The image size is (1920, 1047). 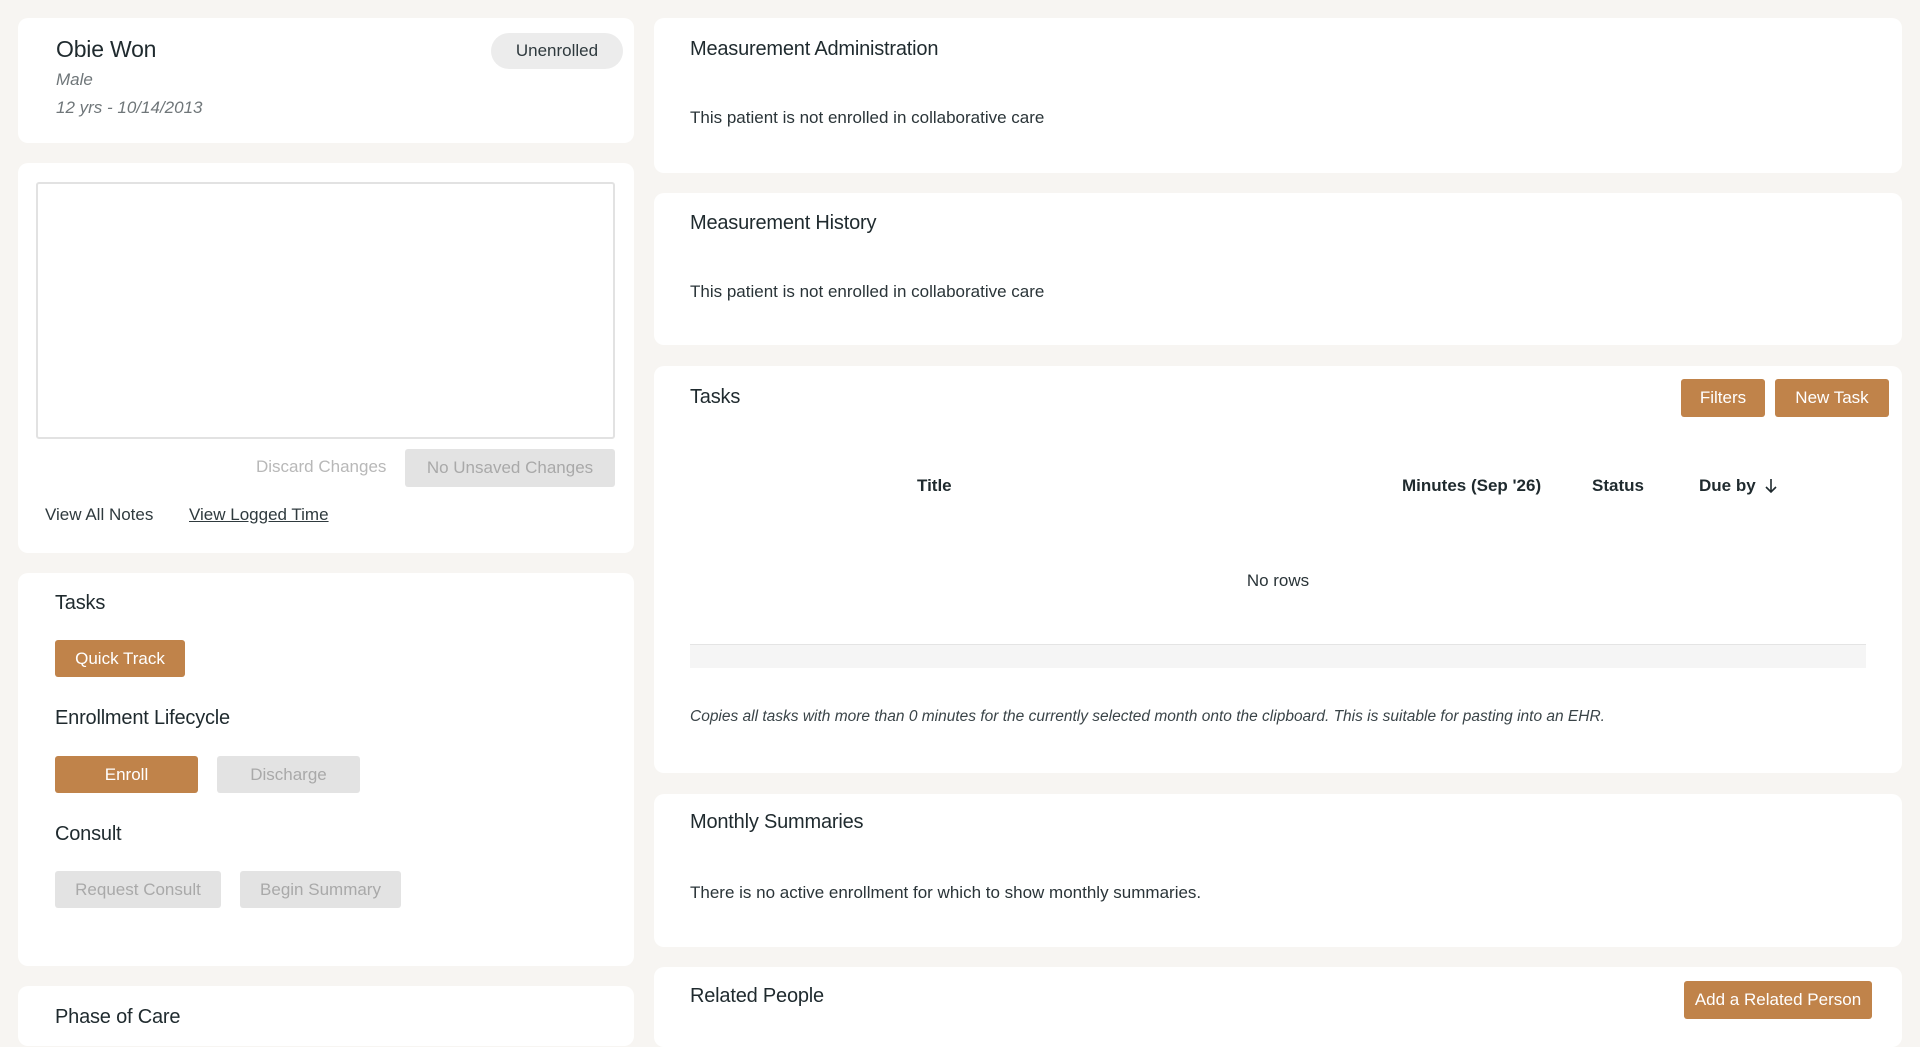 What do you see at coordinates (142, 718) in the screenshot?
I see `enrollment-section-title: Enrollment Lifecycle` at bounding box center [142, 718].